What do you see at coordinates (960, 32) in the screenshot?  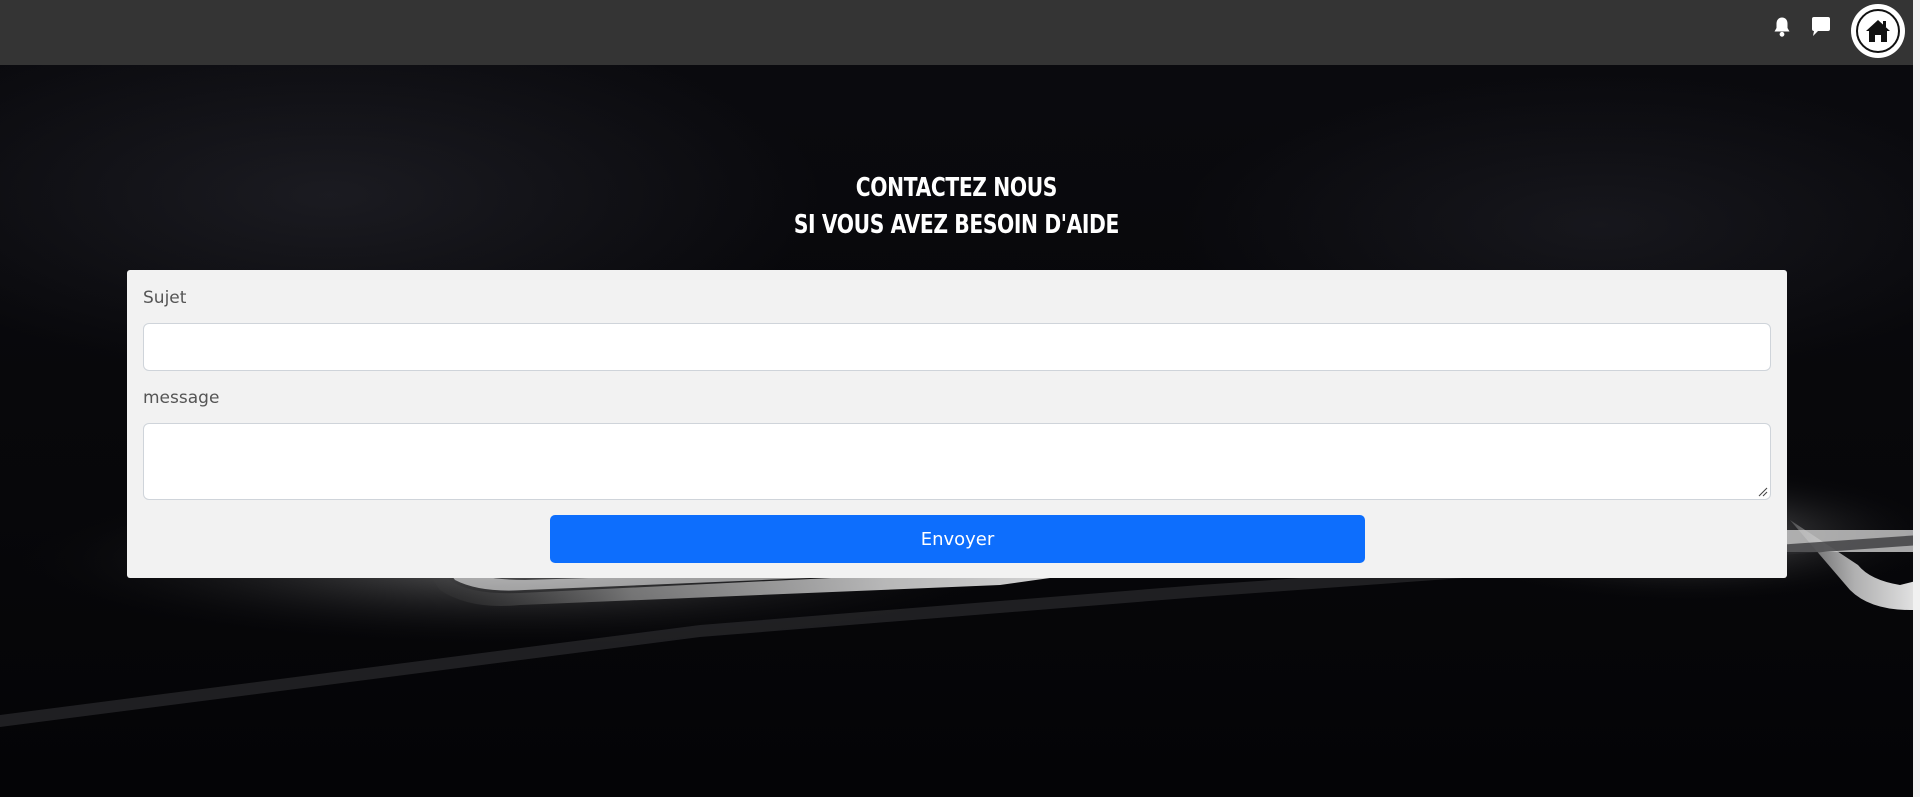 I see `top-navbar` at bounding box center [960, 32].